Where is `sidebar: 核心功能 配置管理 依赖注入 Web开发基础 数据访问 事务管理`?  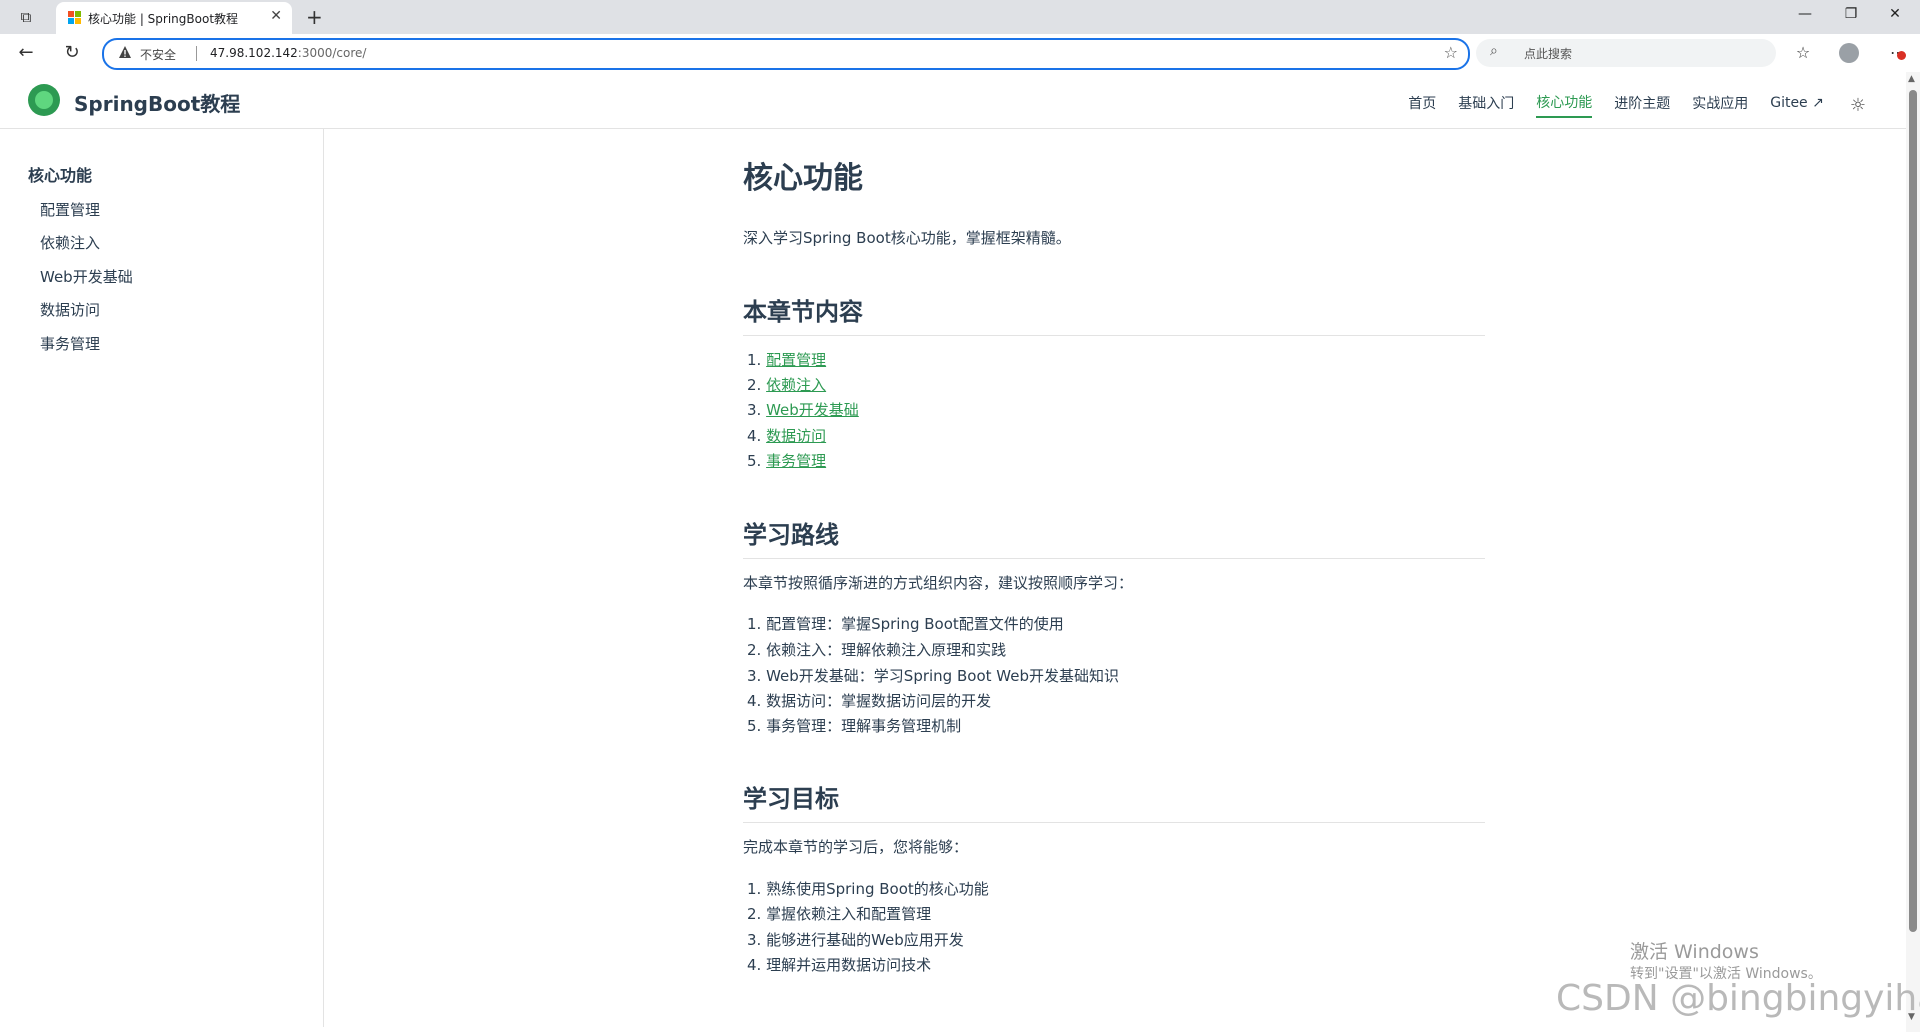
sidebar: 核心功能 配置管理 依赖注入 Web开发基础 数据访问 事务管理 is located at coordinates (164, 578).